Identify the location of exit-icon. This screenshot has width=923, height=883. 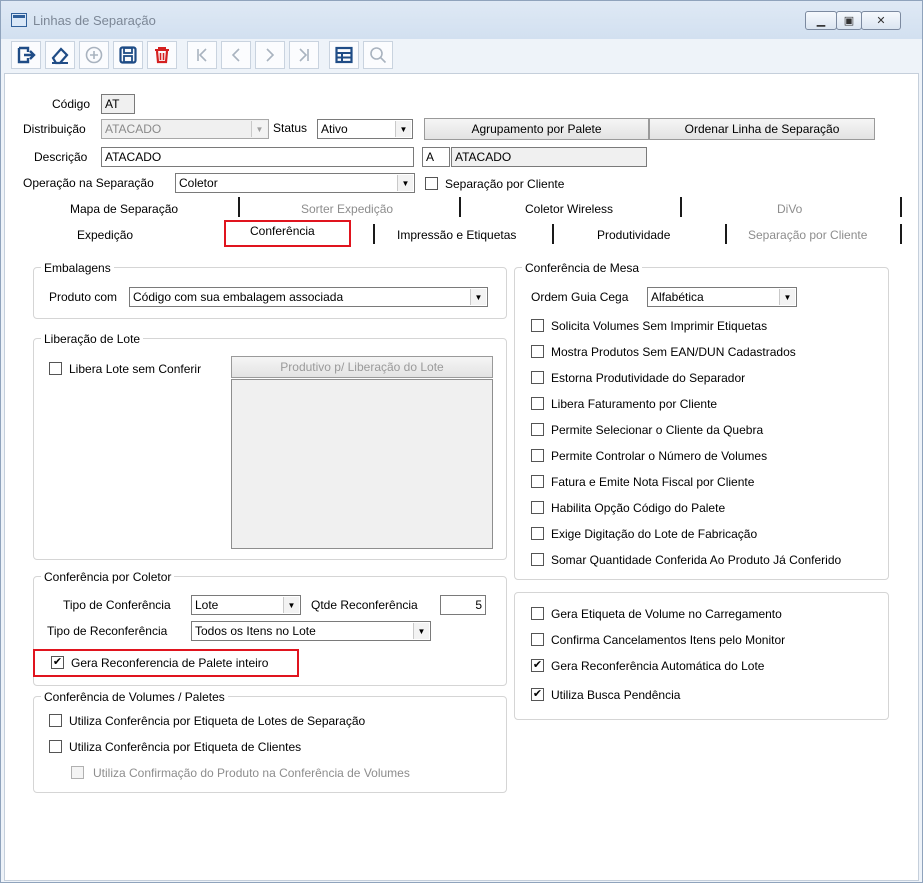
(26, 55).